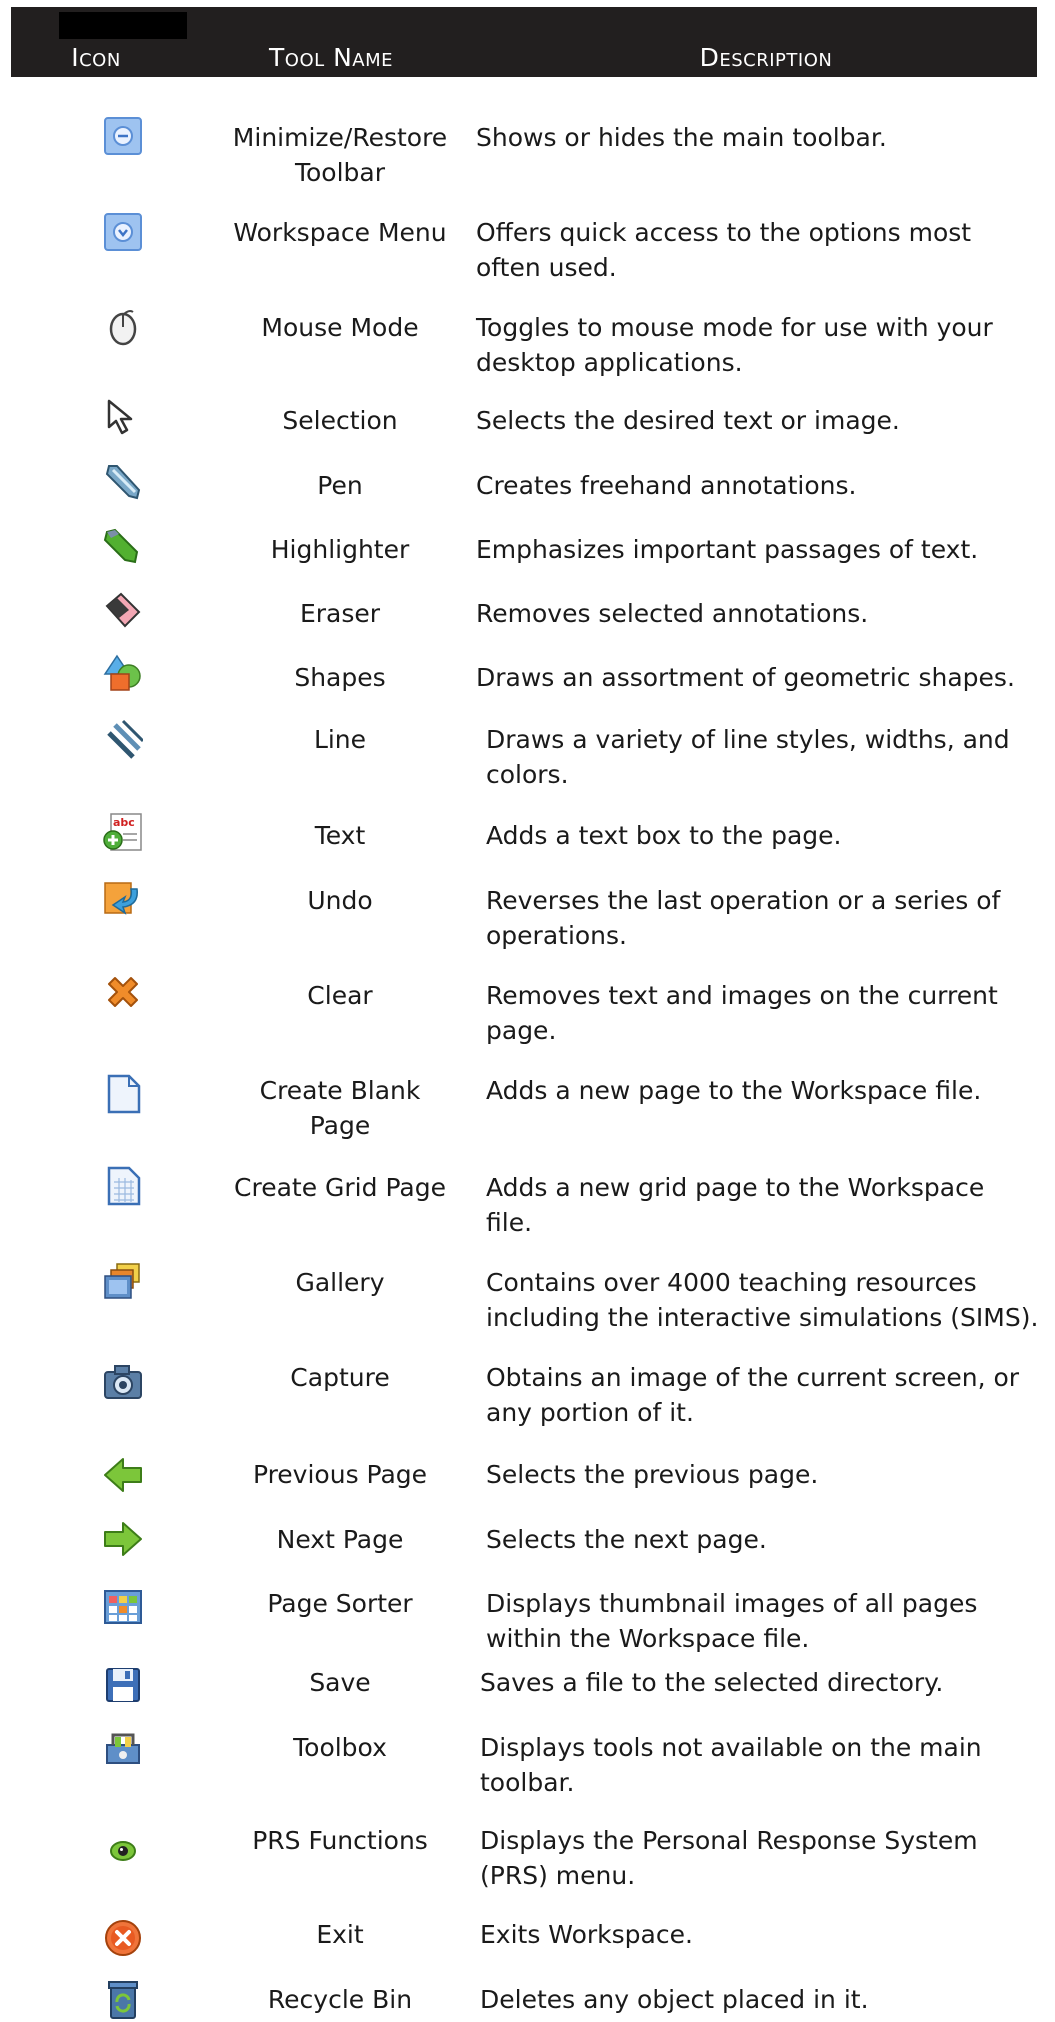  What do you see at coordinates (123, 1851) in the screenshot?
I see `prs-icon` at bounding box center [123, 1851].